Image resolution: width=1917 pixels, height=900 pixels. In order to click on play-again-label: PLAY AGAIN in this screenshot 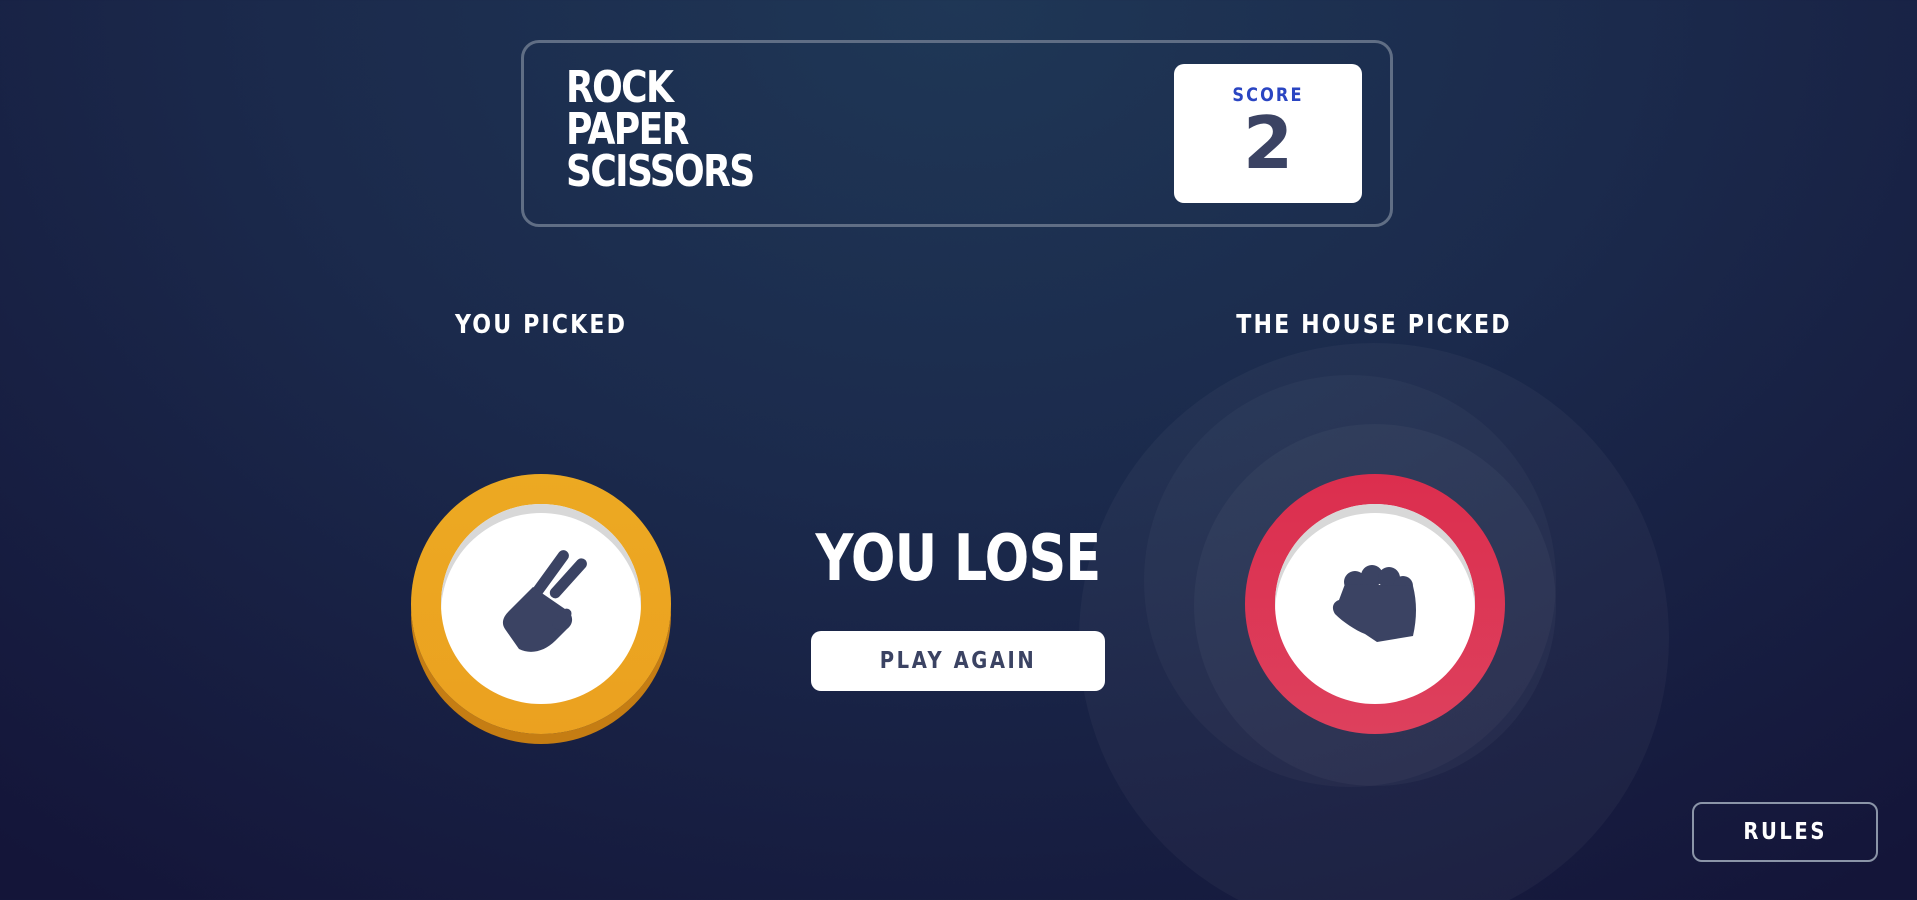, I will do `click(958, 661)`.